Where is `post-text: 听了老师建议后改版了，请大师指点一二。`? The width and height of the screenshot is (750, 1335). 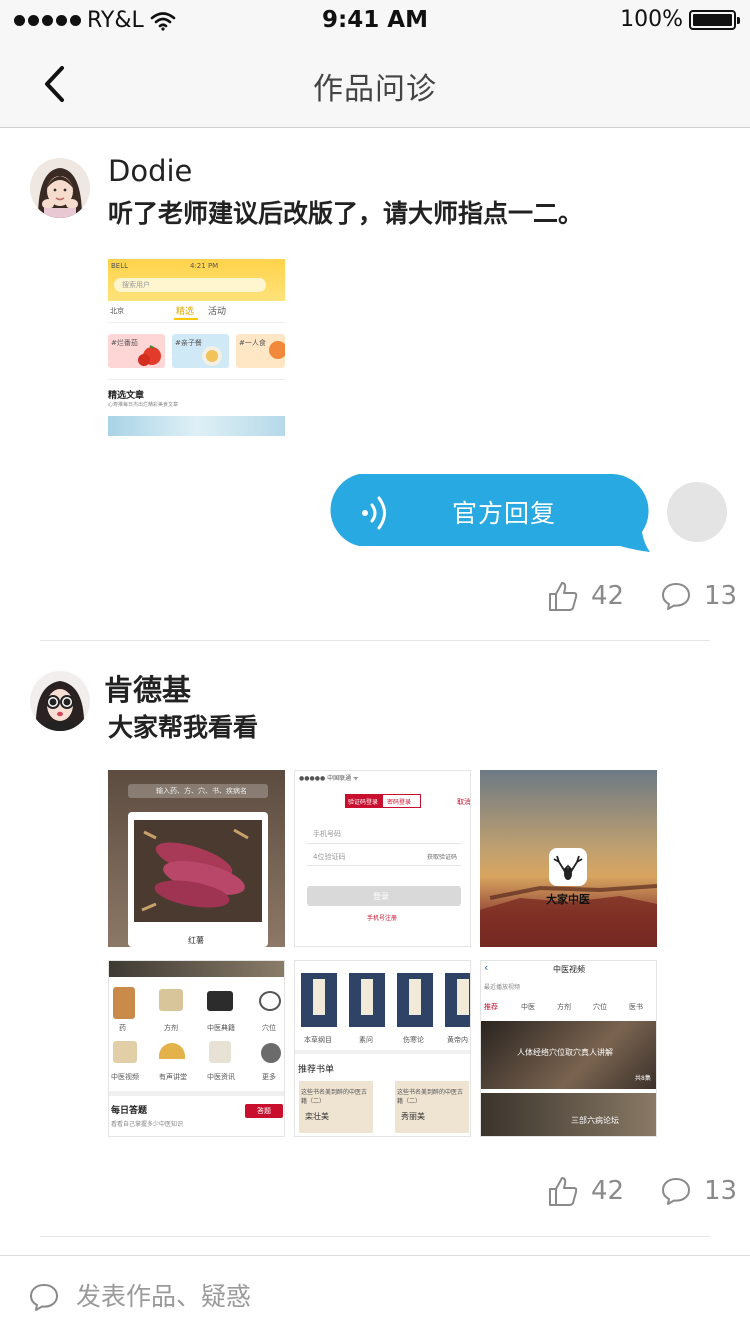 post-text: 听了老师建议后改版了，请大师指点一二。 is located at coordinates (346, 213).